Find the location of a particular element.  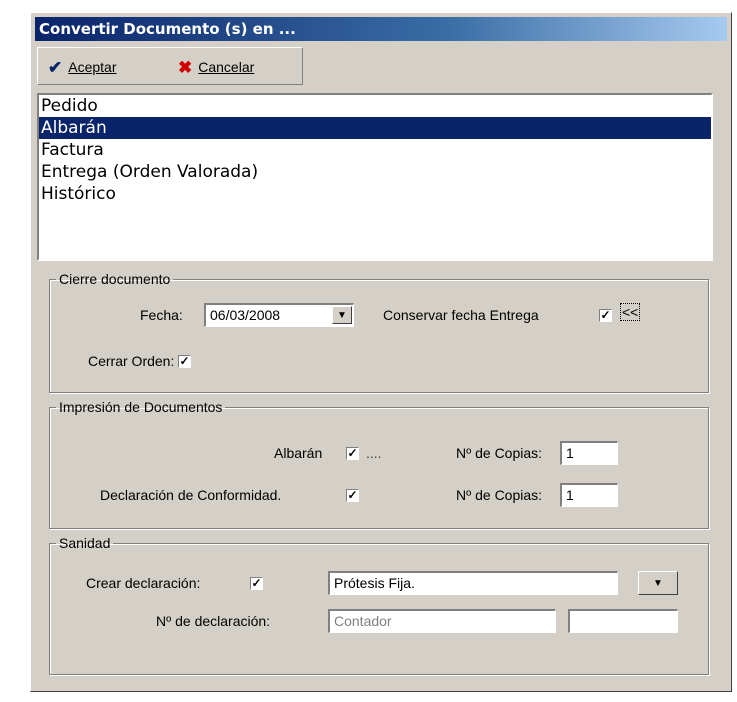

tipo-declaracion-field: Prótesis Fija. is located at coordinates (473, 583).